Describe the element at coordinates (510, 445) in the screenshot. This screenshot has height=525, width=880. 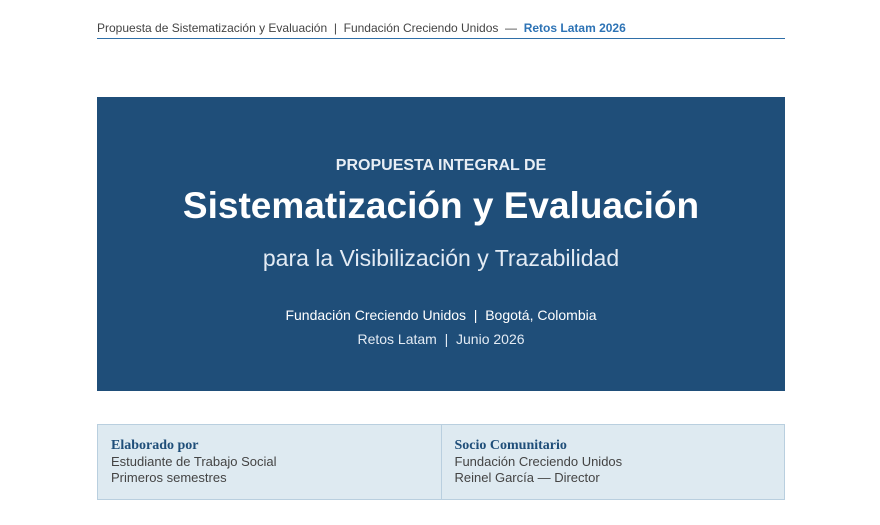
I see `community-partner-heading: Socio Comunitario` at that location.